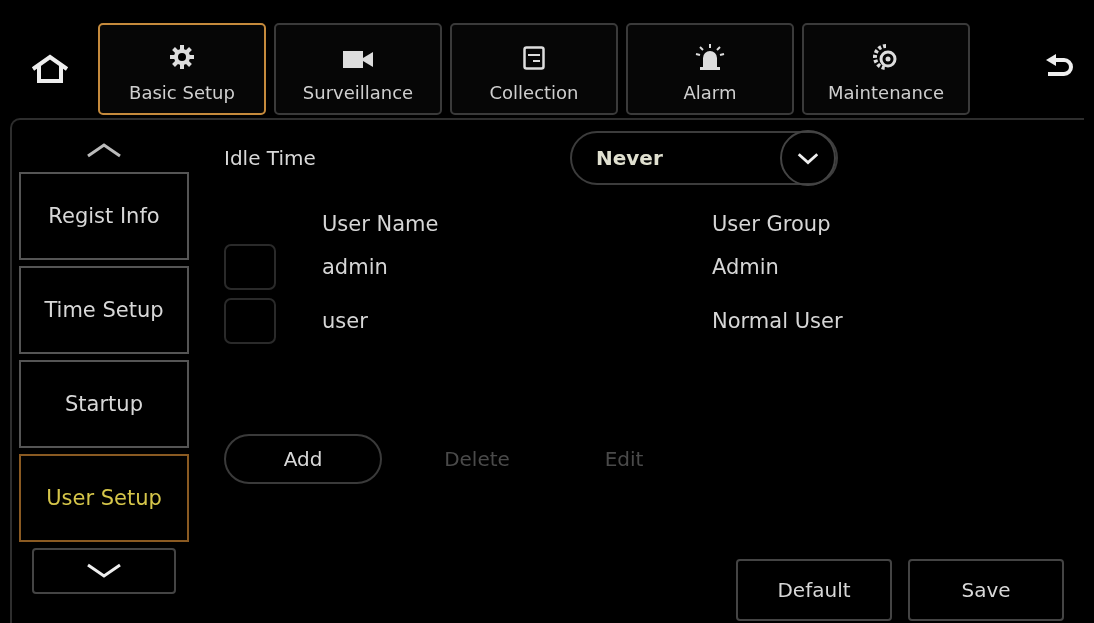 Image resolution: width=1094 pixels, height=623 pixels. What do you see at coordinates (303, 459) in the screenshot?
I see `action-button: Add` at bounding box center [303, 459].